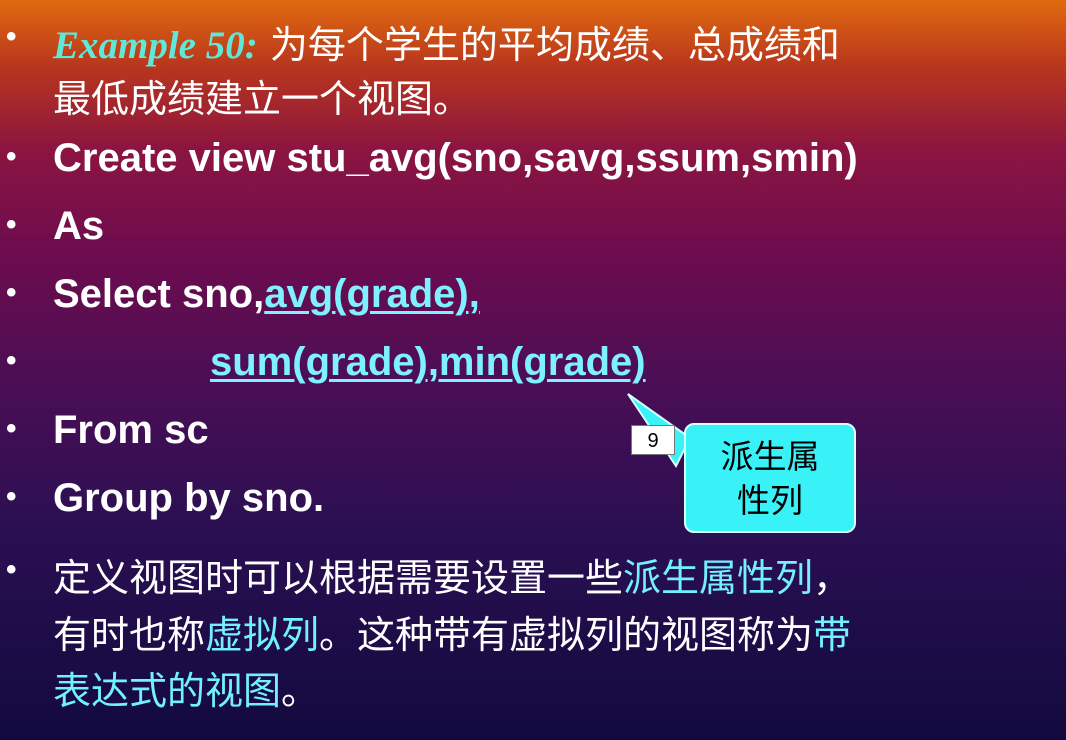 This screenshot has height=740, width=1066. What do you see at coordinates (770, 500) in the screenshot?
I see `callout-line-2: 性列` at bounding box center [770, 500].